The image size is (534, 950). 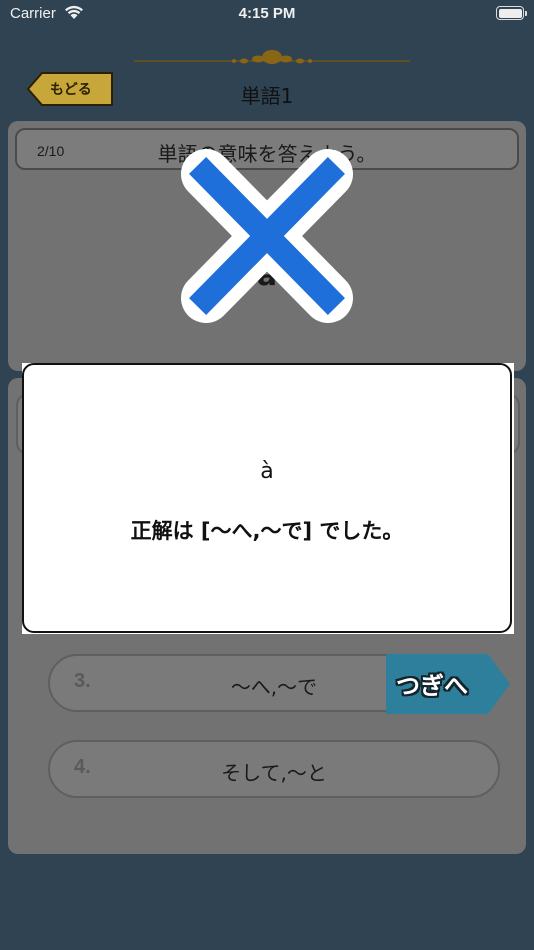 I want to click on dialog-word: à, so click(x=267, y=471).